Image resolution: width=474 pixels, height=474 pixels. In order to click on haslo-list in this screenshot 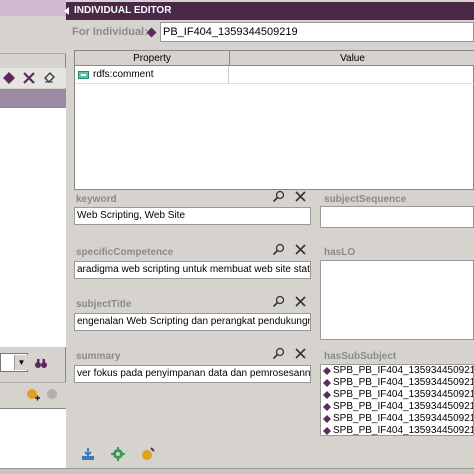, I will do `click(397, 300)`.